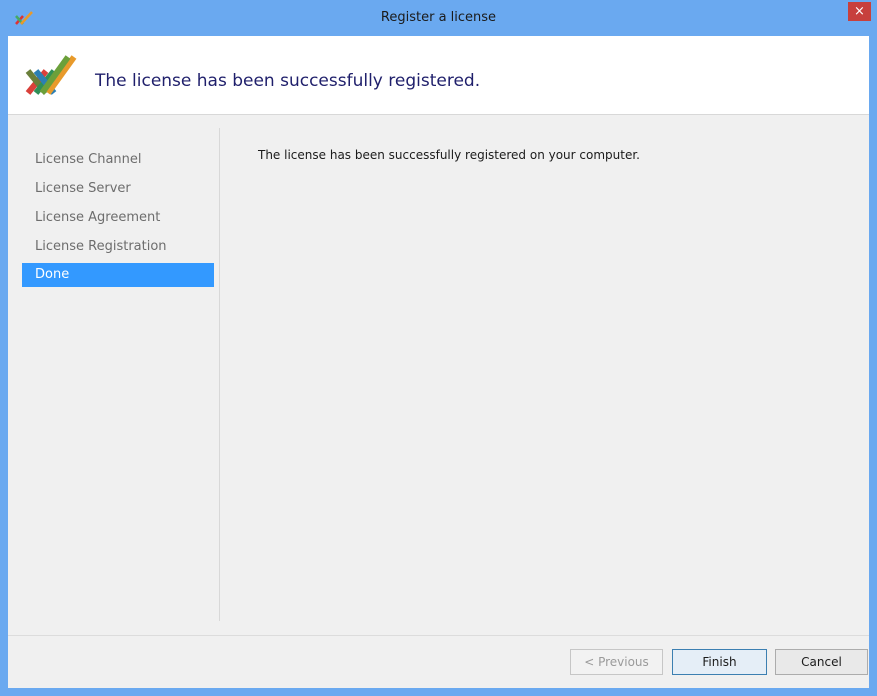 This screenshot has width=877, height=696. I want to click on title-bar: Register a license ×, so click(438, 18).